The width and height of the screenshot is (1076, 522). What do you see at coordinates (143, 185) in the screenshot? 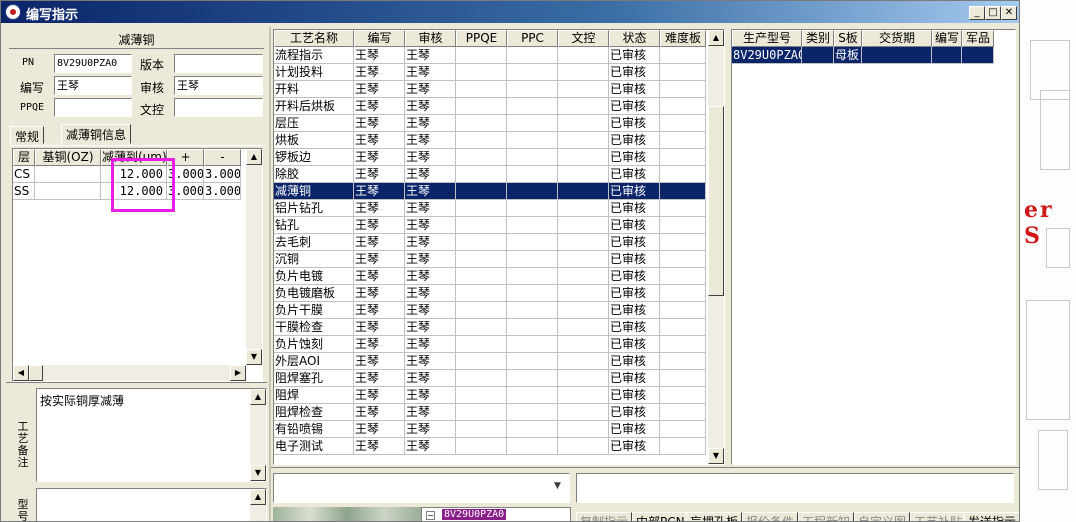
I see `highlight-box` at bounding box center [143, 185].